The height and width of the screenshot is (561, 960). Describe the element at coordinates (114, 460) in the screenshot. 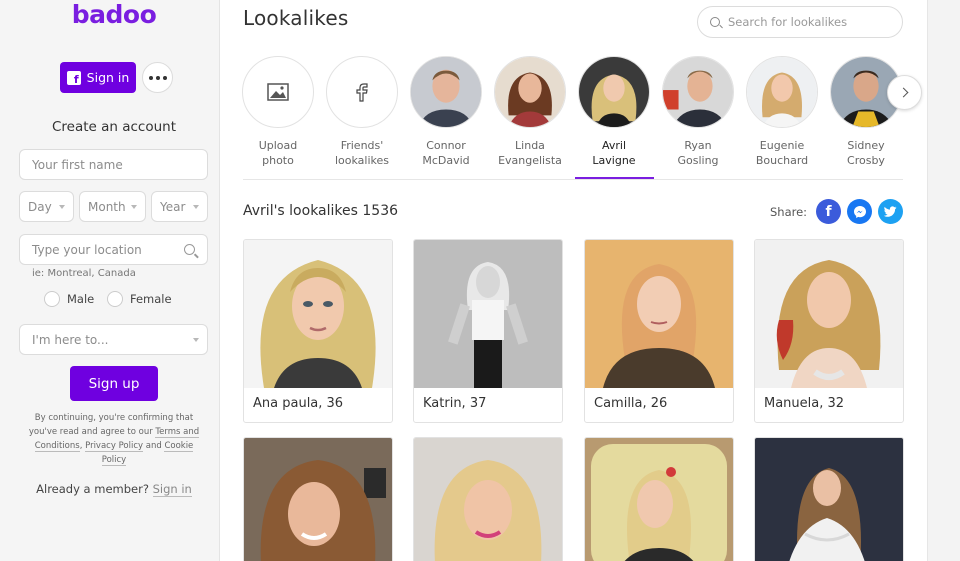

I see `cookie-link: Policy` at that location.